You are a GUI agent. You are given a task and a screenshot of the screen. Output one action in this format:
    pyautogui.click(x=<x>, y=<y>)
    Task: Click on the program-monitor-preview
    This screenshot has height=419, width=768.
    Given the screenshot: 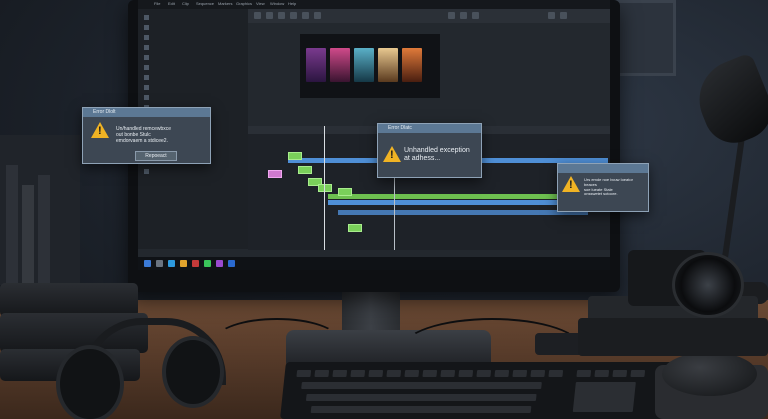 What is the action you would take?
    pyautogui.click(x=370, y=66)
    